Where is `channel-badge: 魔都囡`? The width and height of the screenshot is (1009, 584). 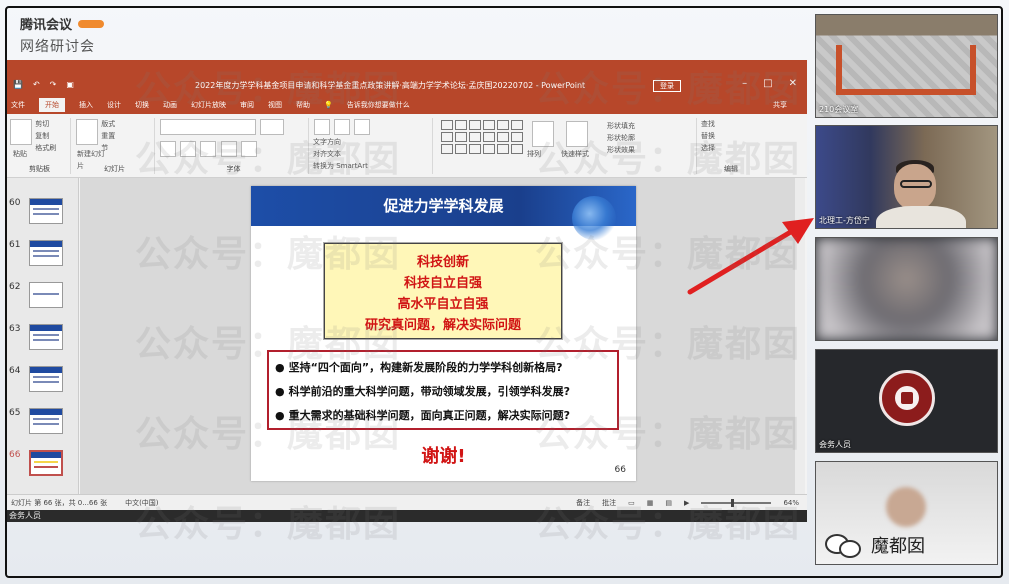 channel-badge: 魔都囡 is located at coordinates (875, 545).